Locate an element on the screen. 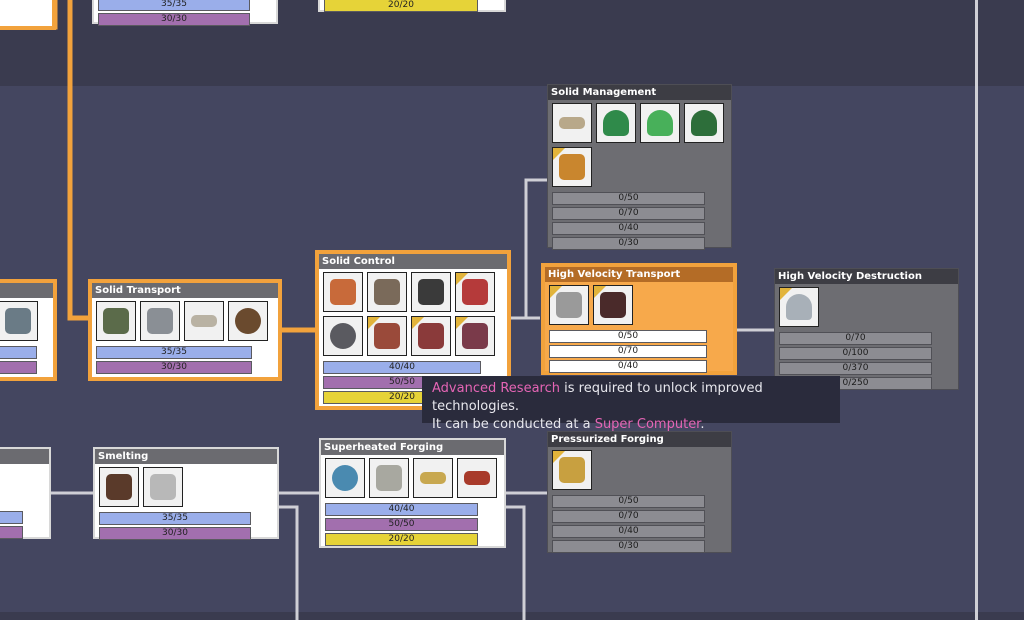 The height and width of the screenshot is (620, 1024). rail-receiver-icon is located at coordinates (613, 305).